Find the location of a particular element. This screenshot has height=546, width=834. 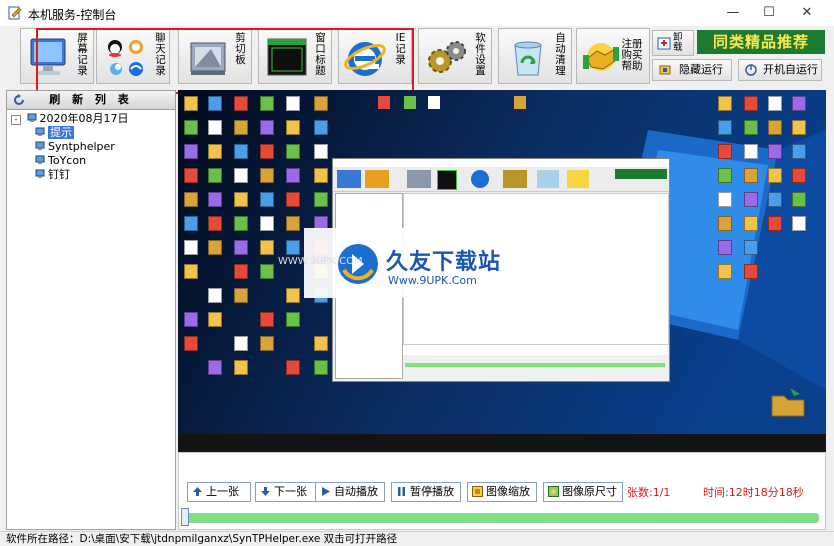

progress-handle is located at coordinates (185, 517).